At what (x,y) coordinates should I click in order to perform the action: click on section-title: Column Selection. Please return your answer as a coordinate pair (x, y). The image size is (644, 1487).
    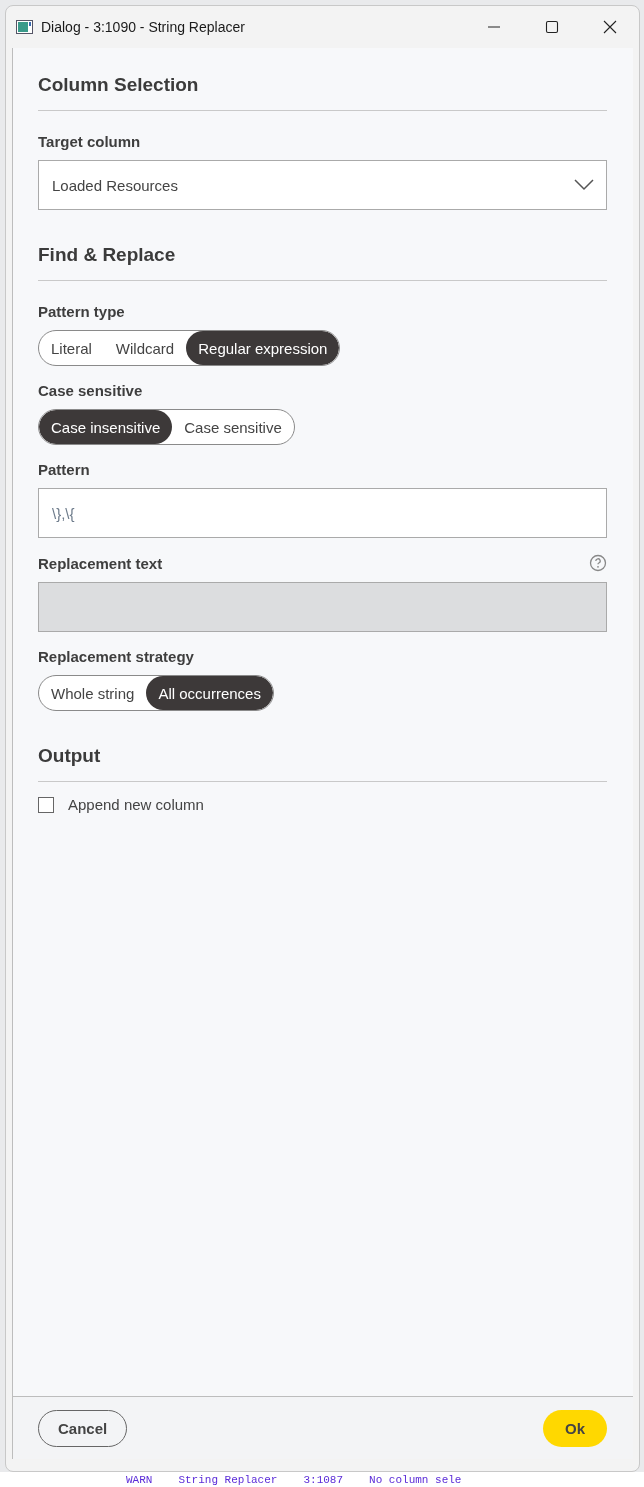
    Looking at the image, I should click on (322, 92).